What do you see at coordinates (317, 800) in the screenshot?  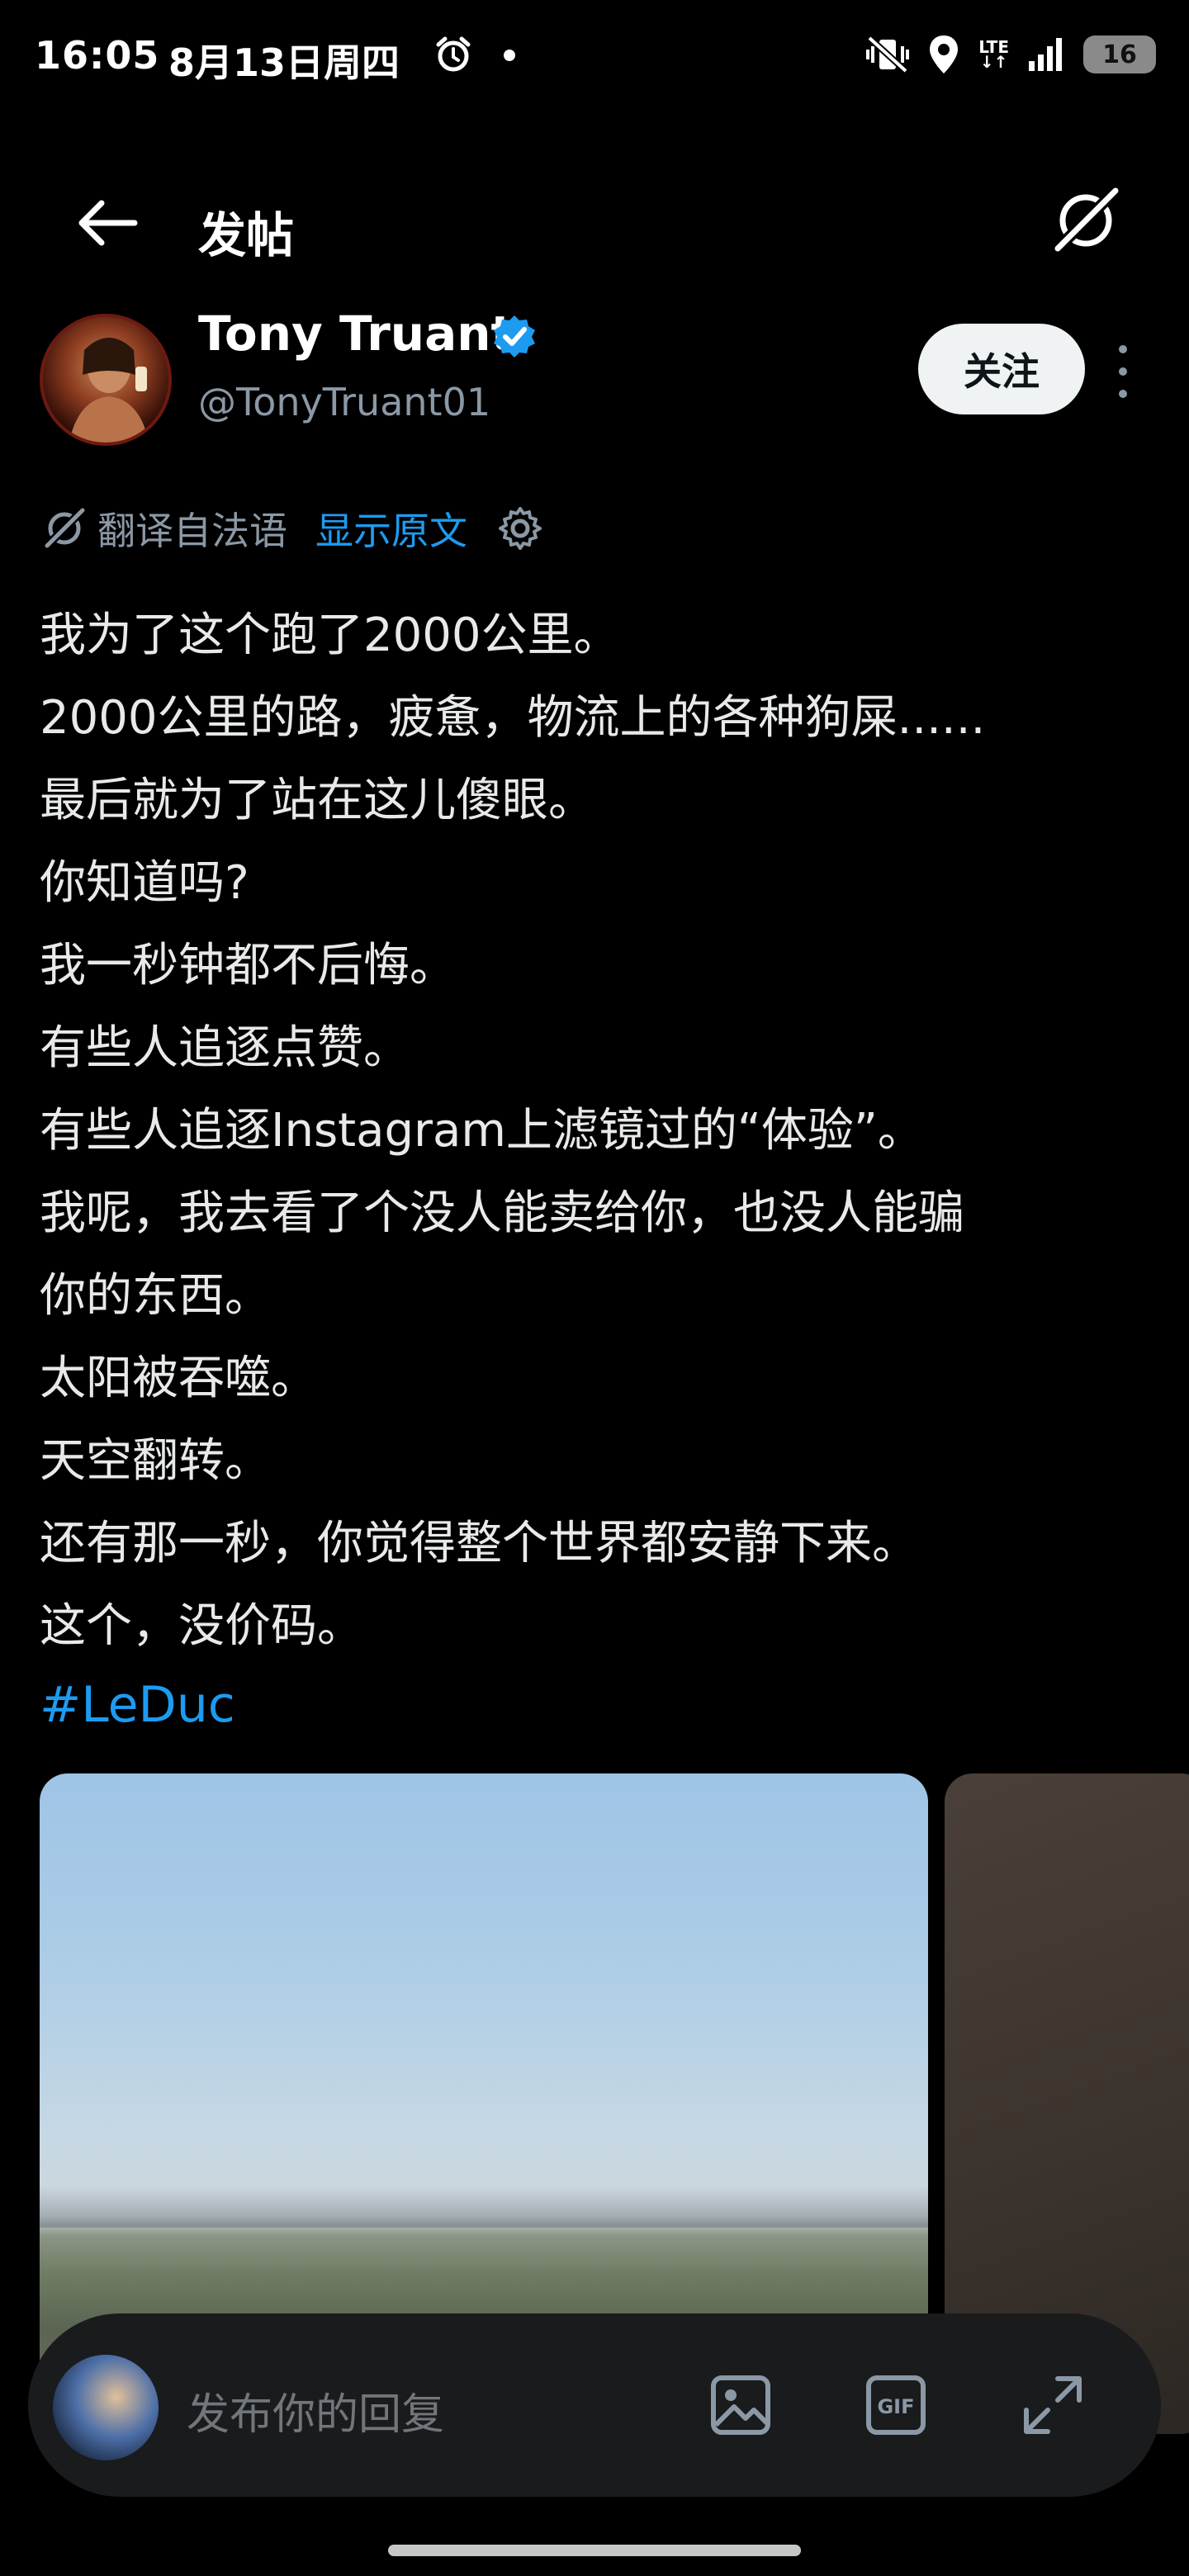 I see `tweet-line: 最后就为了站在这儿傻眼。` at bounding box center [317, 800].